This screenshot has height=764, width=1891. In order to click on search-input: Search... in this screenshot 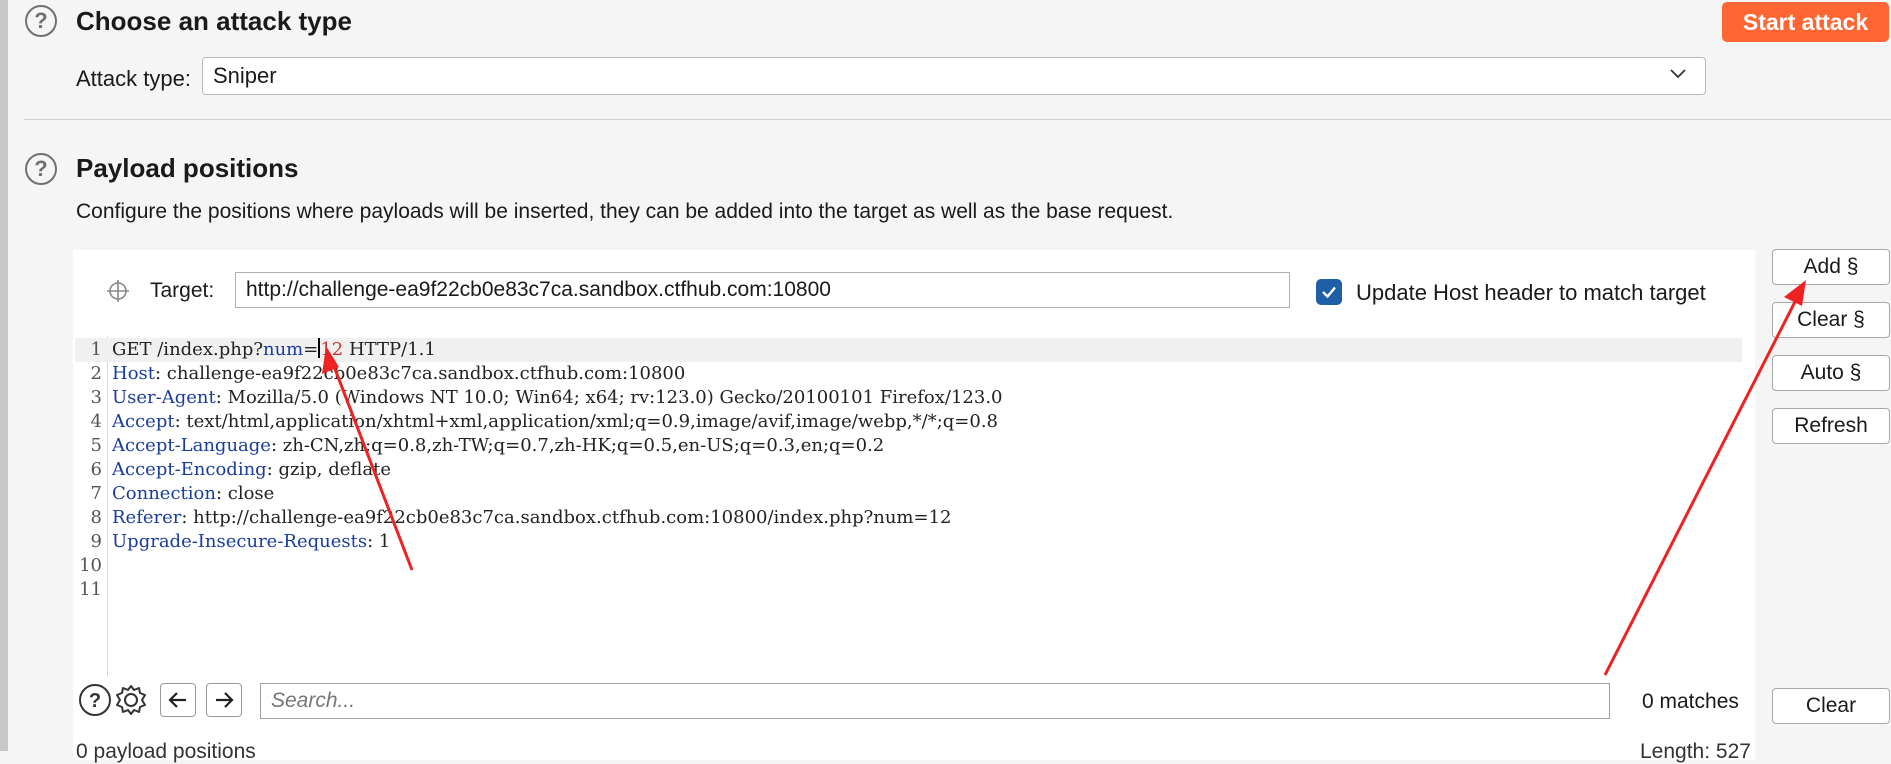, I will do `click(935, 701)`.